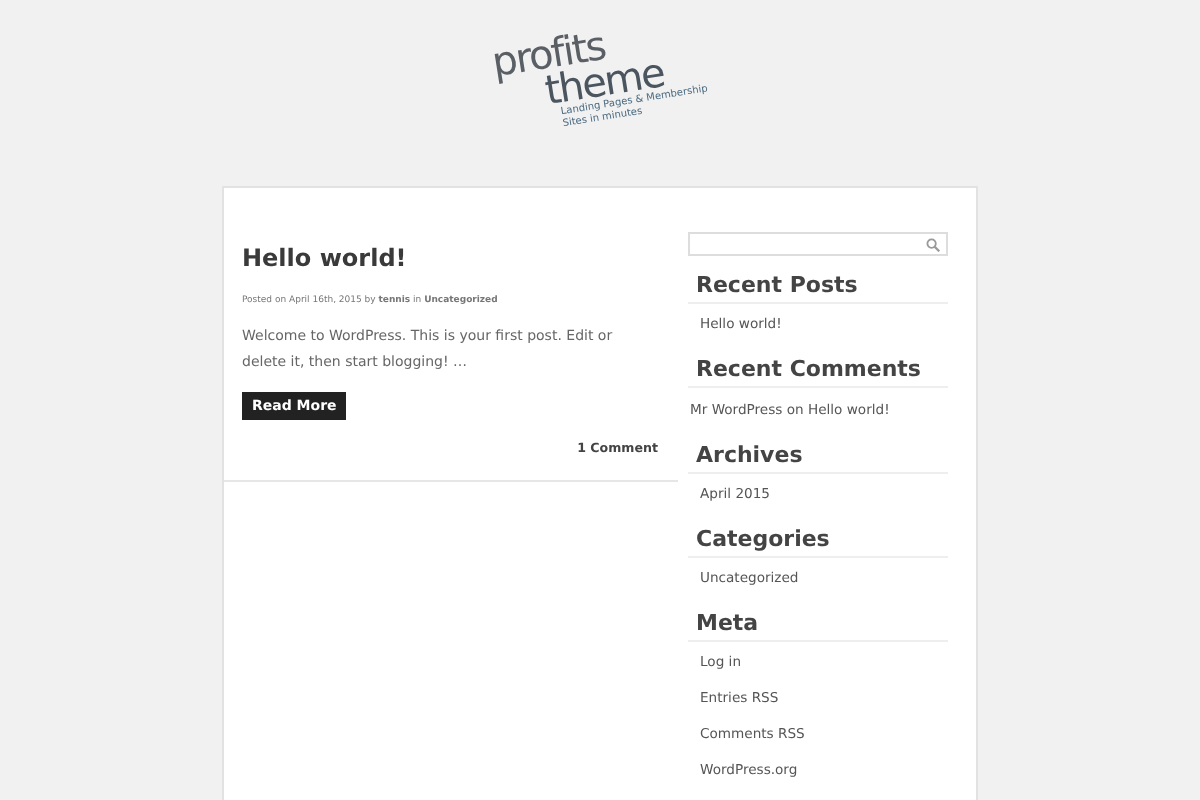  Describe the element at coordinates (818, 280) in the screenshot. I see `widget-title: Recent Posts` at that location.